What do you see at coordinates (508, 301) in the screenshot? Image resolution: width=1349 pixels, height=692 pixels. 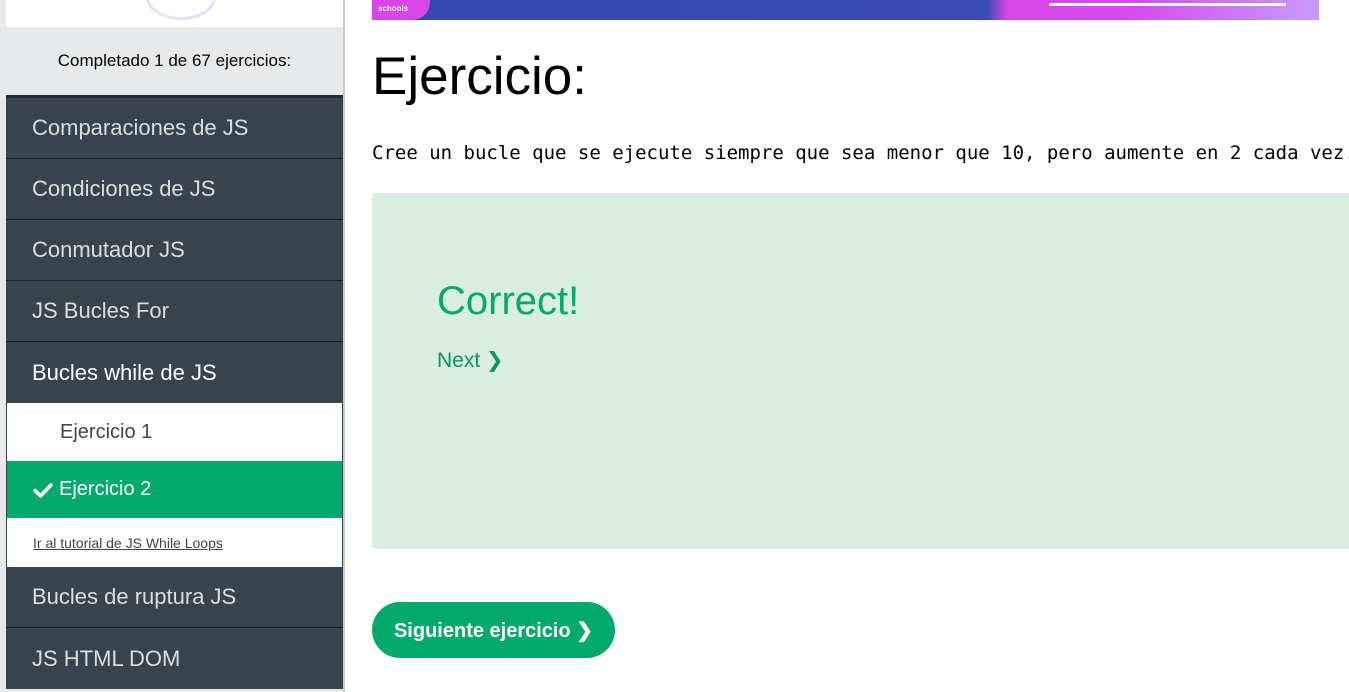 I see `result-heading: Correct!` at bounding box center [508, 301].